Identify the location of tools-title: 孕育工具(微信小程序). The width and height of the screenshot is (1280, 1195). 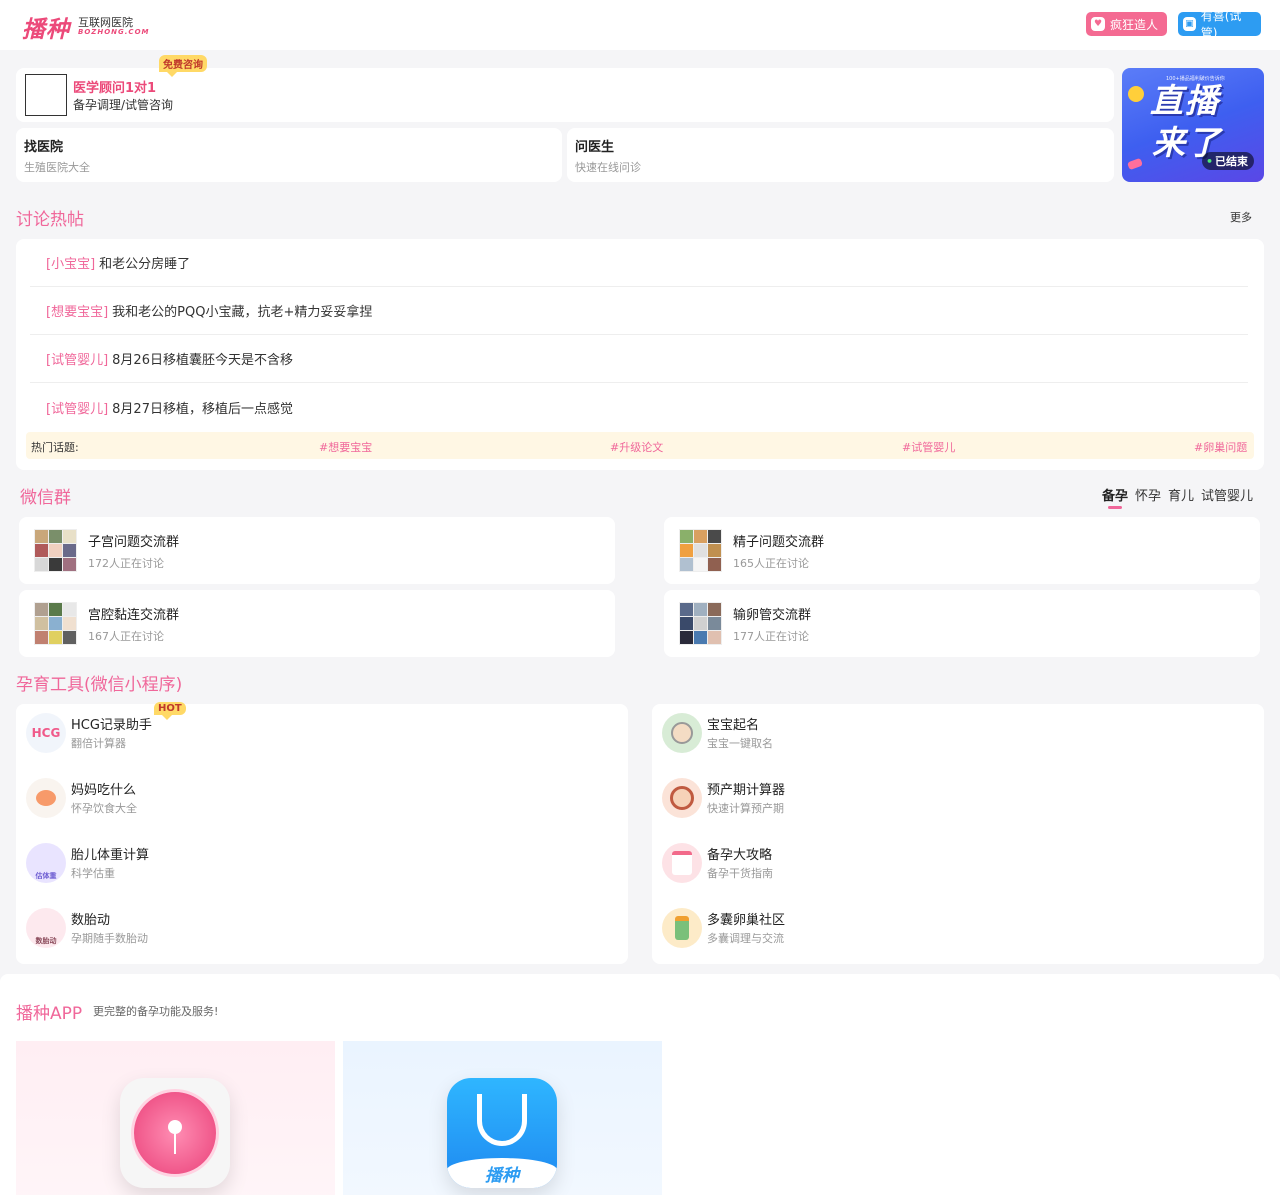
(99, 685).